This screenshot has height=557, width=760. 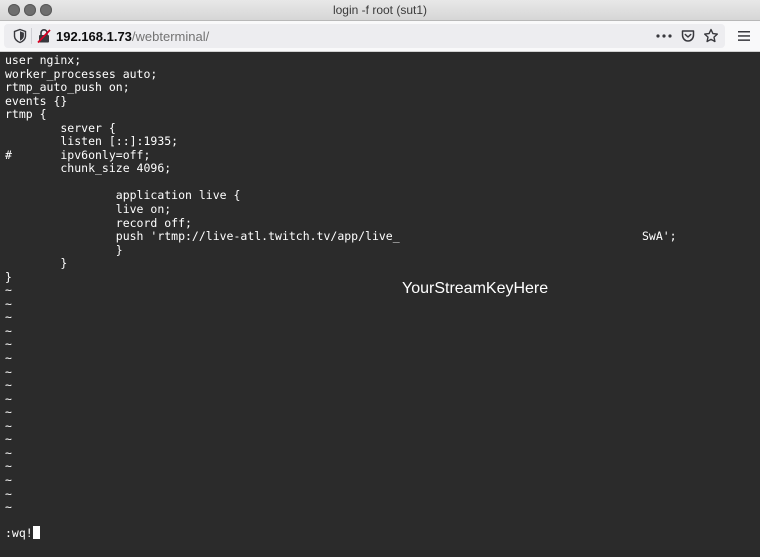 I want to click on terminal-line: # ipv6only=off;, so click(x=78, y=154).